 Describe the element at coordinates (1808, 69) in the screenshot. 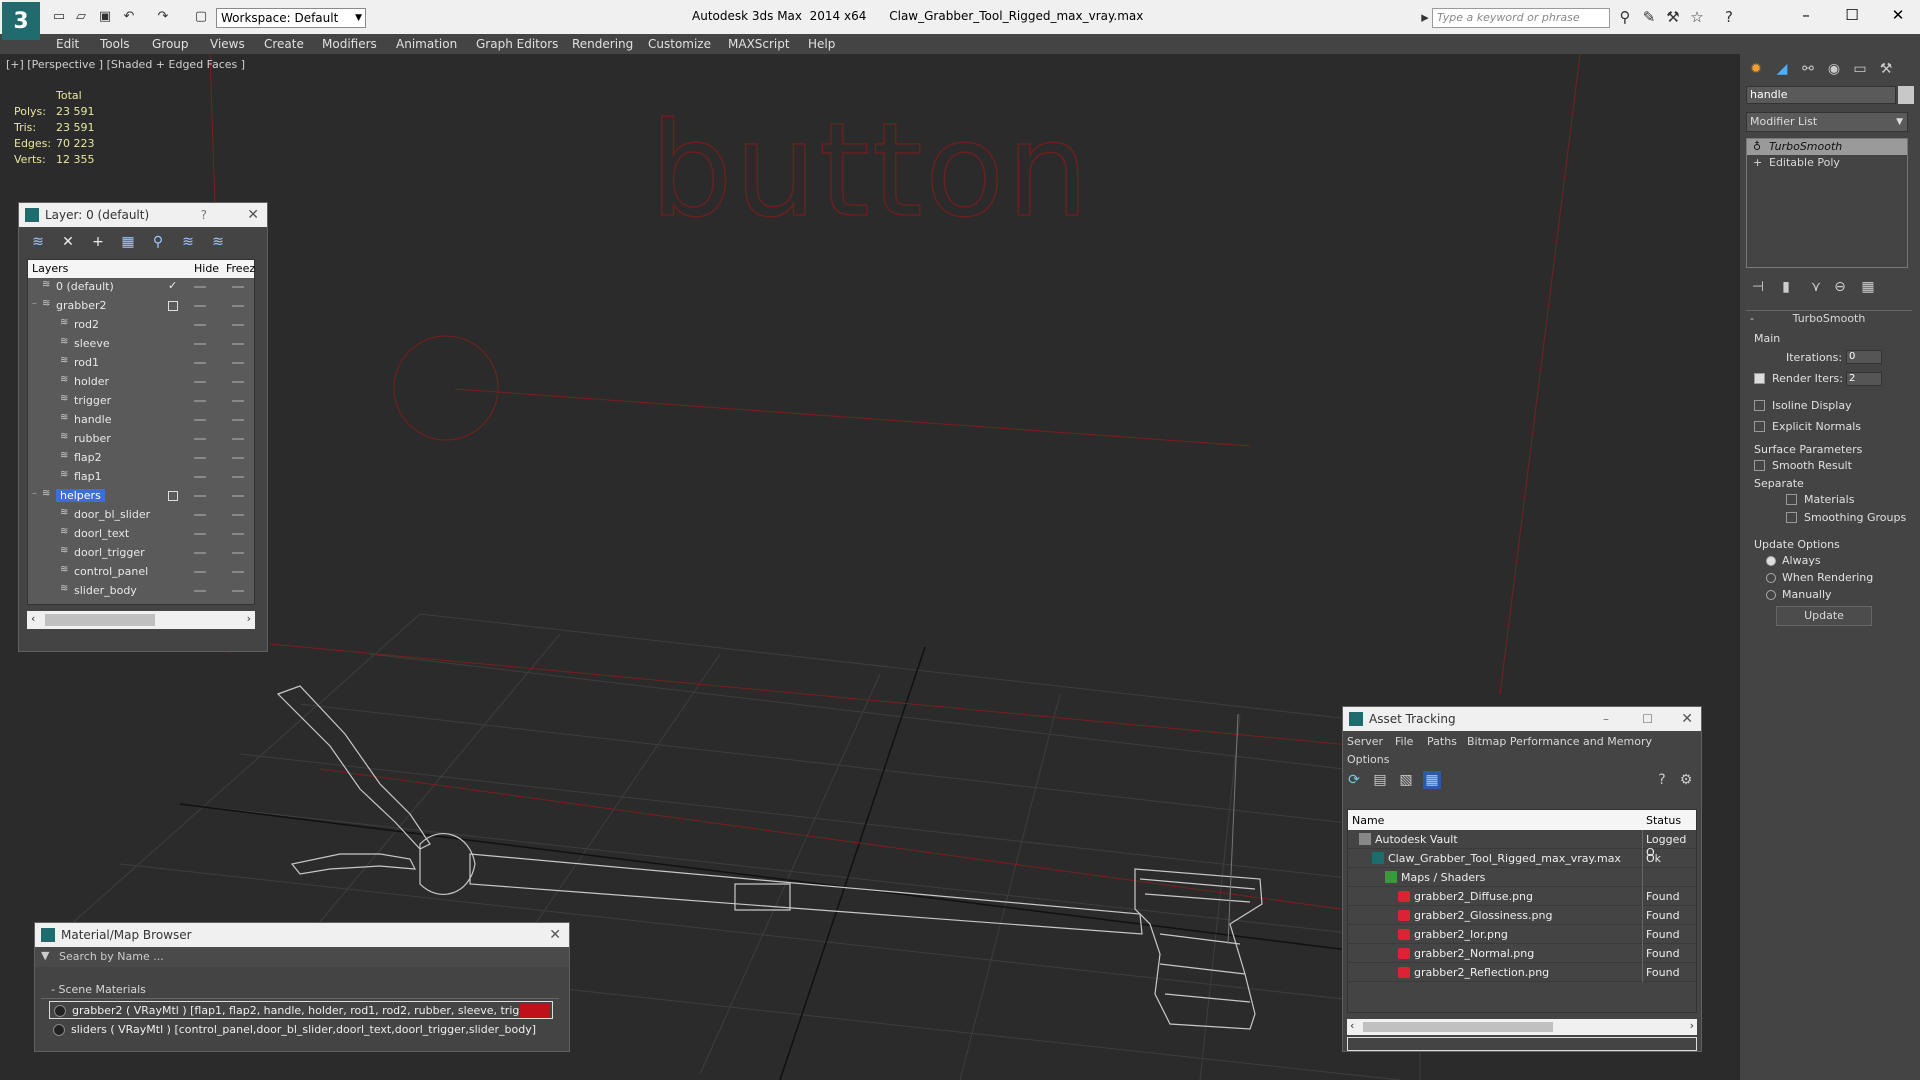

I see `hierarchy-tab-icon: ⚯` at that location.